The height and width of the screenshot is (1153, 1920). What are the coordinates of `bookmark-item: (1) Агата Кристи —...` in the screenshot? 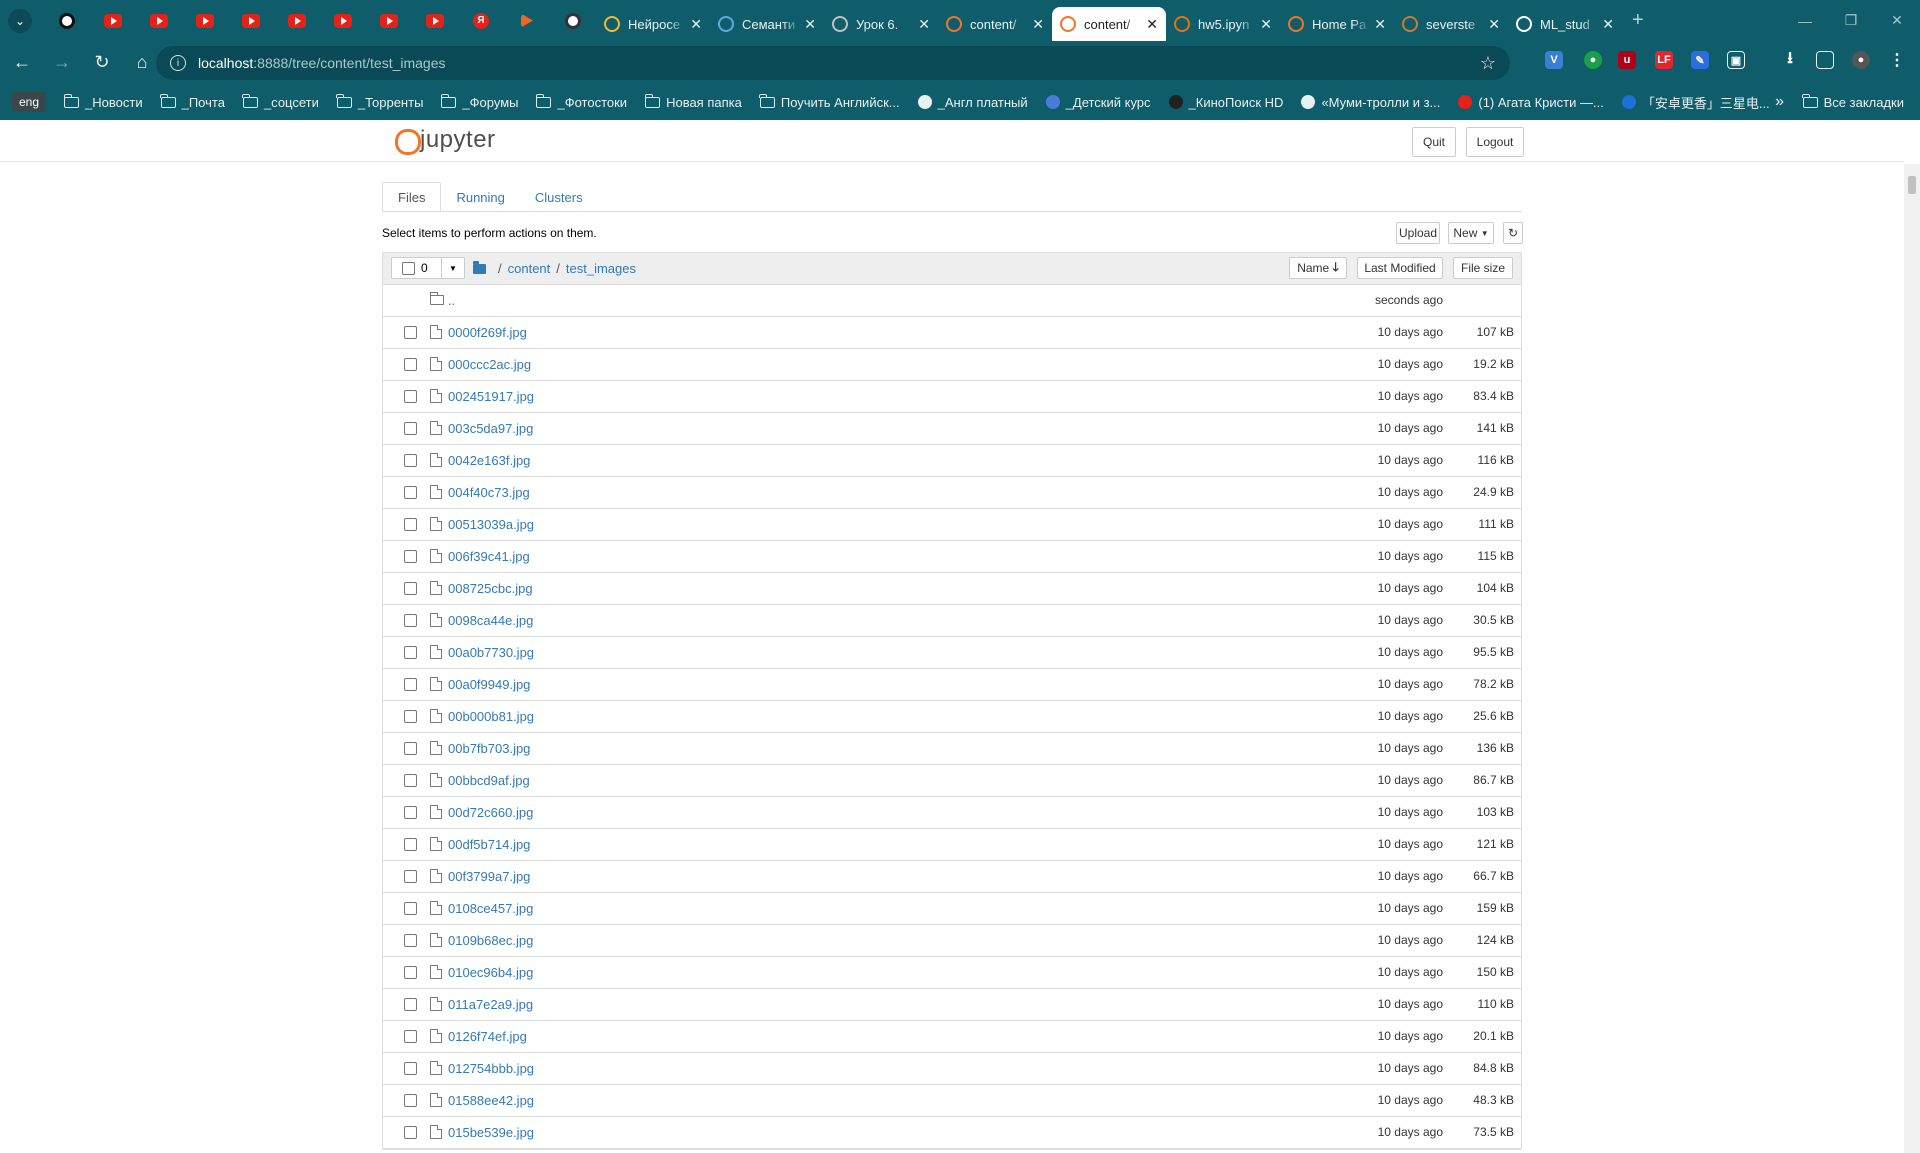 It's located at (1531, 102).